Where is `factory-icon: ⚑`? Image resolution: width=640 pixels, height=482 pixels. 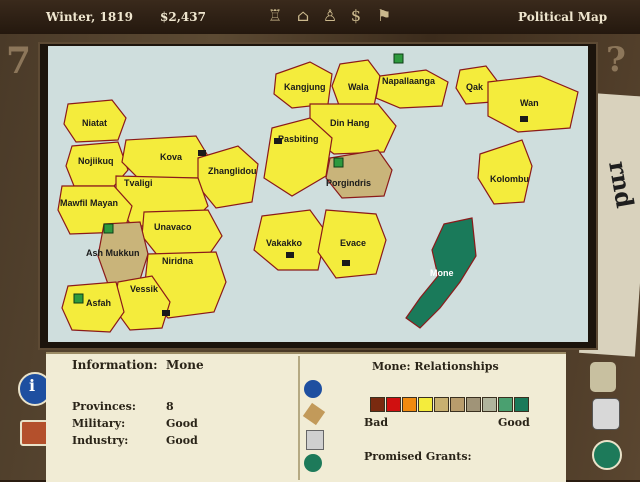 factory-icon: ⚑ is located at coordinates (384, 16).